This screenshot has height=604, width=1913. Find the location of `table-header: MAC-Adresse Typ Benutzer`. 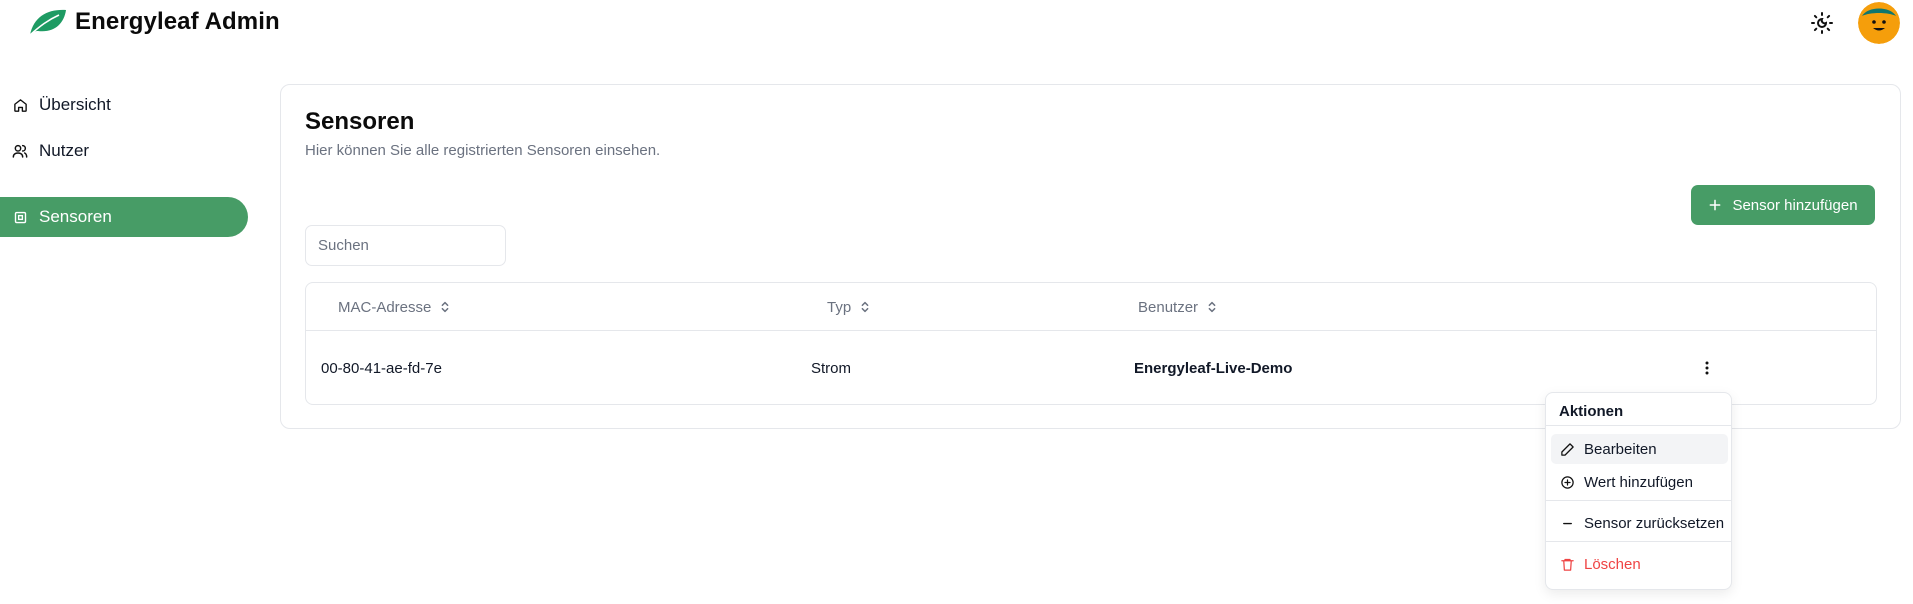

table-header: MAC-Adresse Typ Benutzer is located at coordinates (1091, 307).